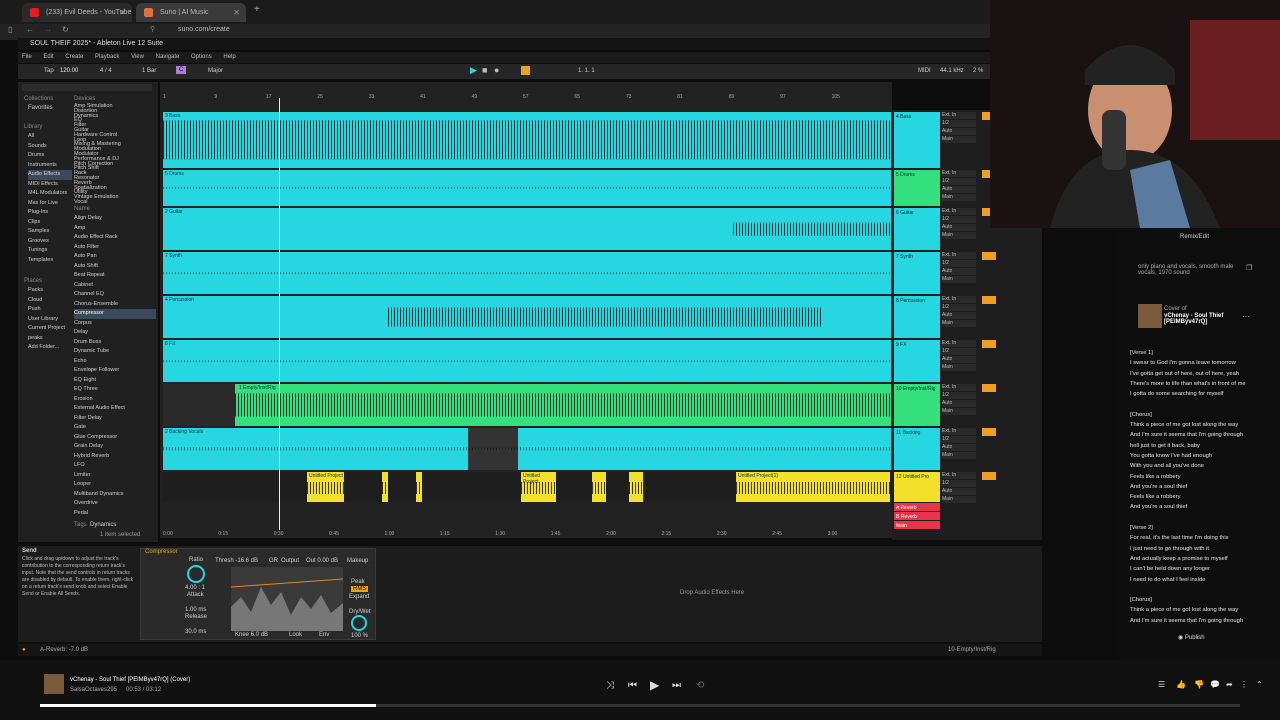 The image size is (1280, 720). What do you see at coordinates (813, 487) in the screenshot?
I see `audio-clip: Untitled Project(1)` at bounding box center [813, 487].